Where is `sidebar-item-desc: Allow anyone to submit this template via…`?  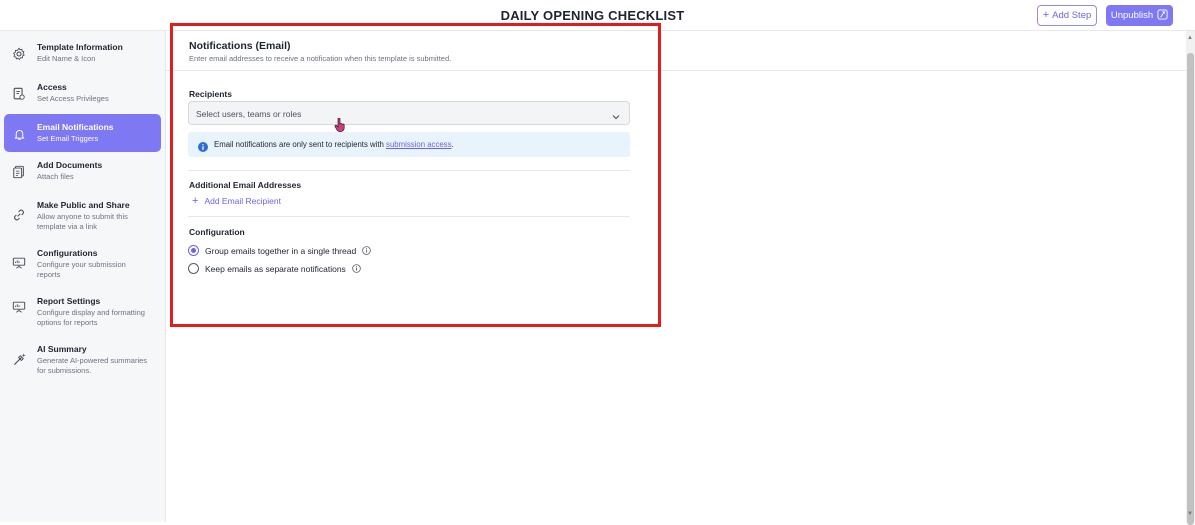
sidebar-item-desc: Allow anyone to submit this template via… is located at coordinates (82, 221).